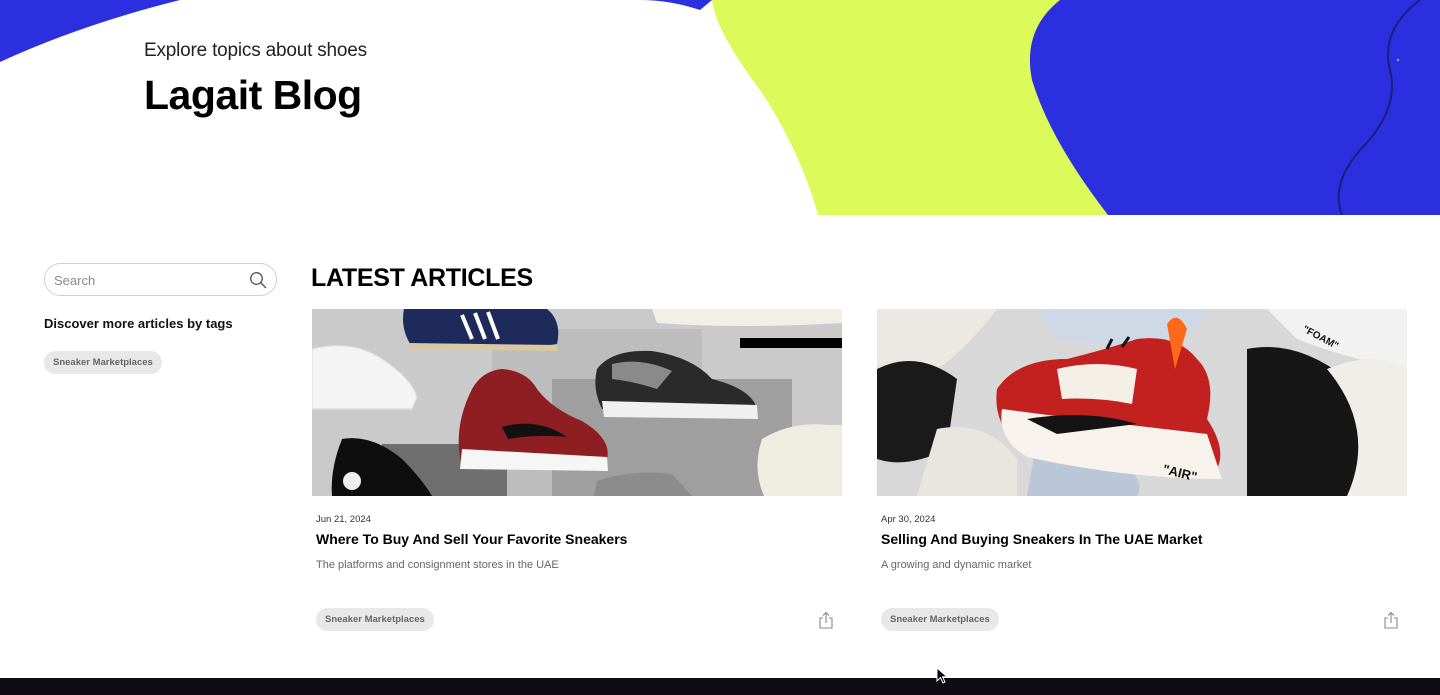  I want to click on tag-sneaker-marketplaces: Sneaker Marketplaces, so click(103, 362).